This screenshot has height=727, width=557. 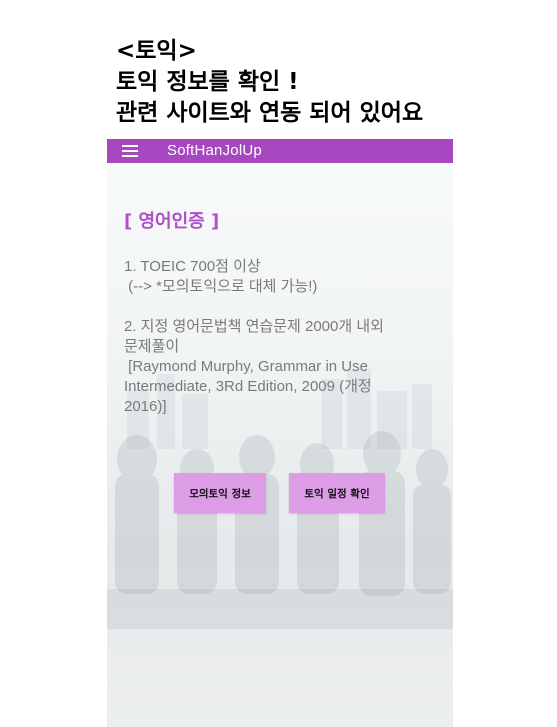 What do you see at coordinates (152, 346) in the screenshot?
I see `requirement-2-line-2: 문제풀이` at bounding box center [152, 346].